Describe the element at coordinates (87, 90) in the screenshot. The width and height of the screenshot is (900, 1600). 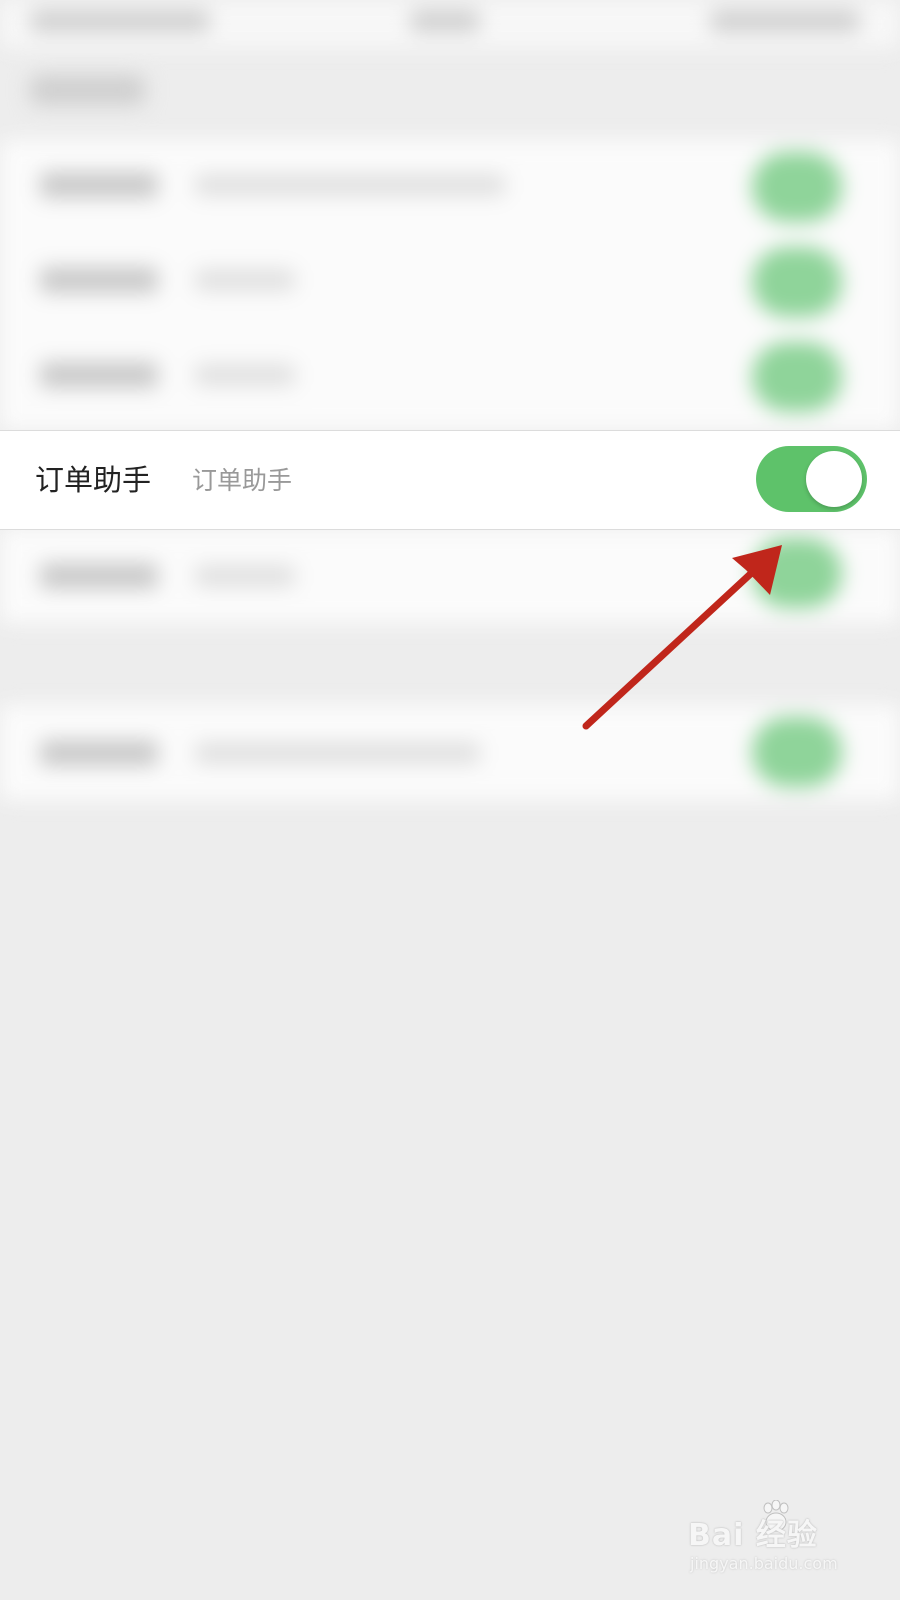
I see `back-header` at that location.